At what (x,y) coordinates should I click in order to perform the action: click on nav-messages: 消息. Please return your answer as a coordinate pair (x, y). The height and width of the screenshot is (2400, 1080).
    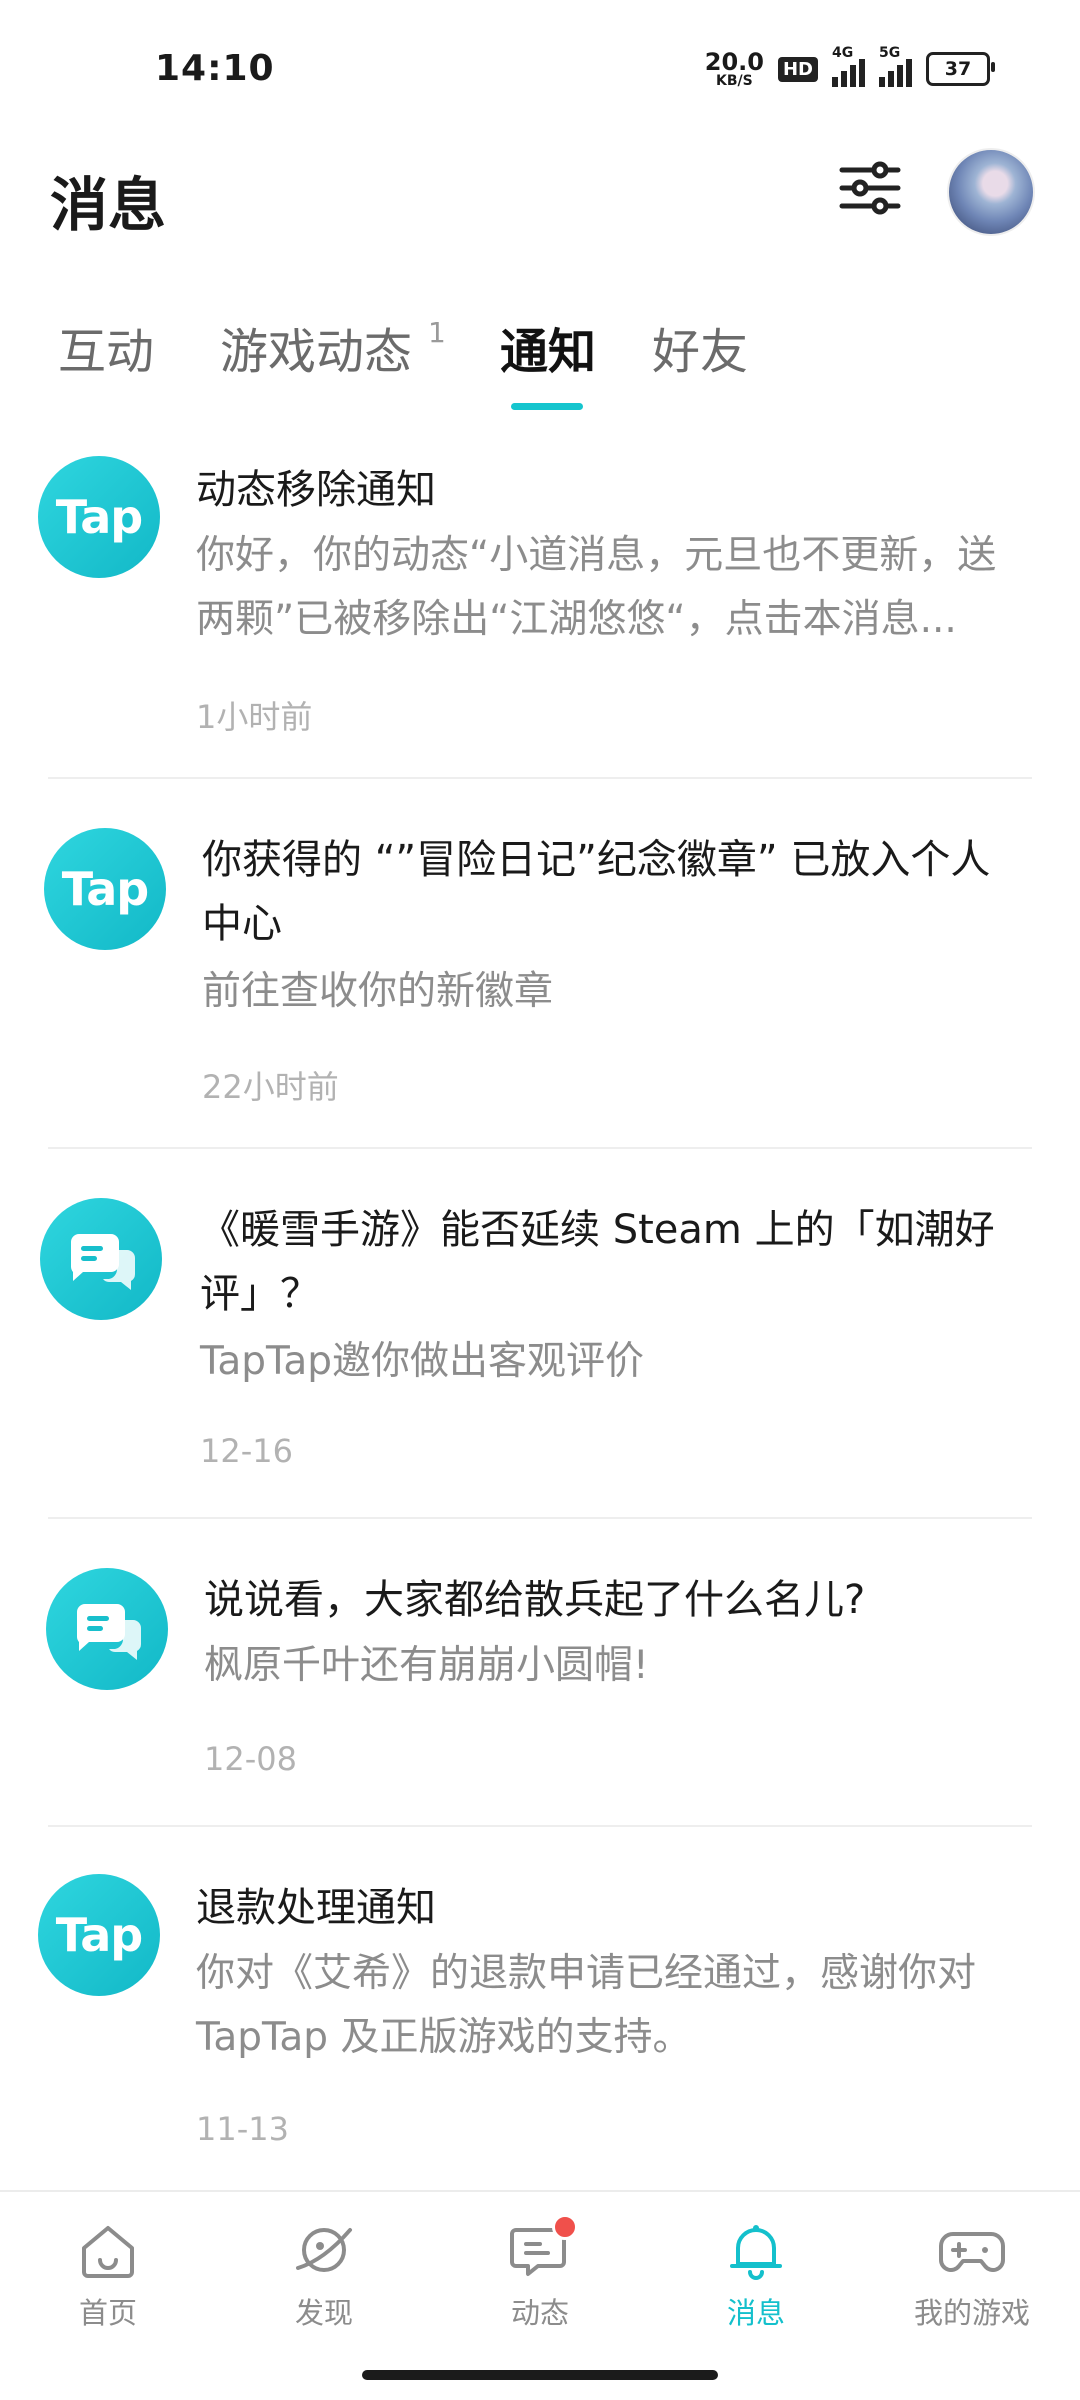
    Looking at the image, I should click on (756, 2276).